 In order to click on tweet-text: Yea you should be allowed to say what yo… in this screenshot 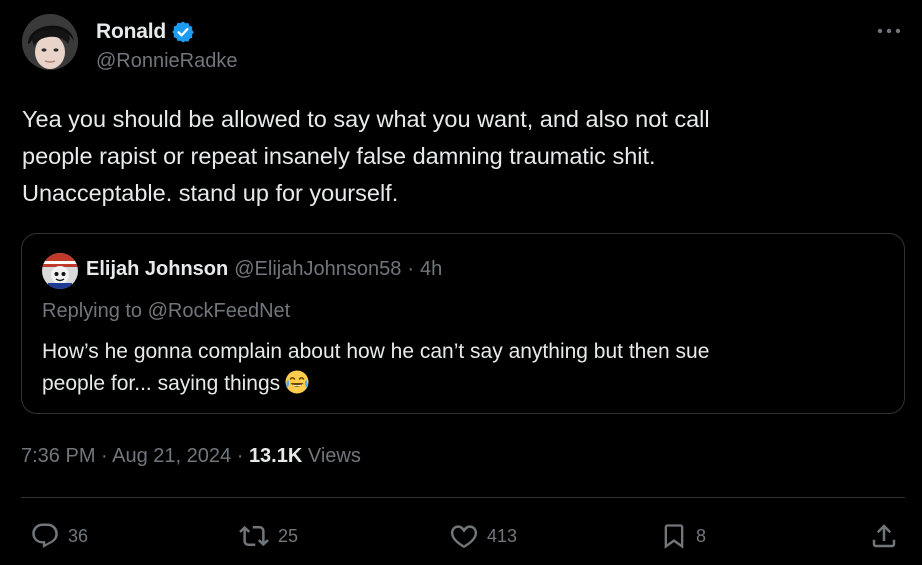, I will do `click(366, 156)`.